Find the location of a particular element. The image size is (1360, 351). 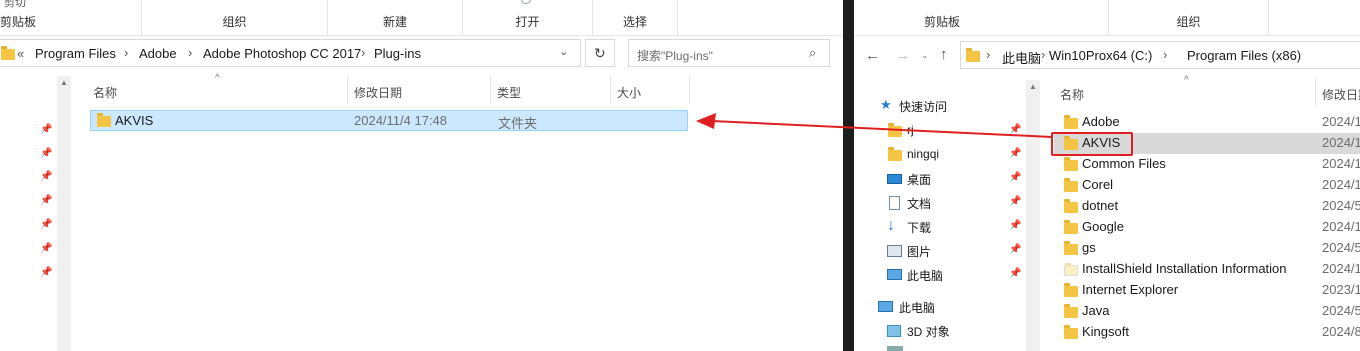

drag-arrow is located at coordinates (874, 125).